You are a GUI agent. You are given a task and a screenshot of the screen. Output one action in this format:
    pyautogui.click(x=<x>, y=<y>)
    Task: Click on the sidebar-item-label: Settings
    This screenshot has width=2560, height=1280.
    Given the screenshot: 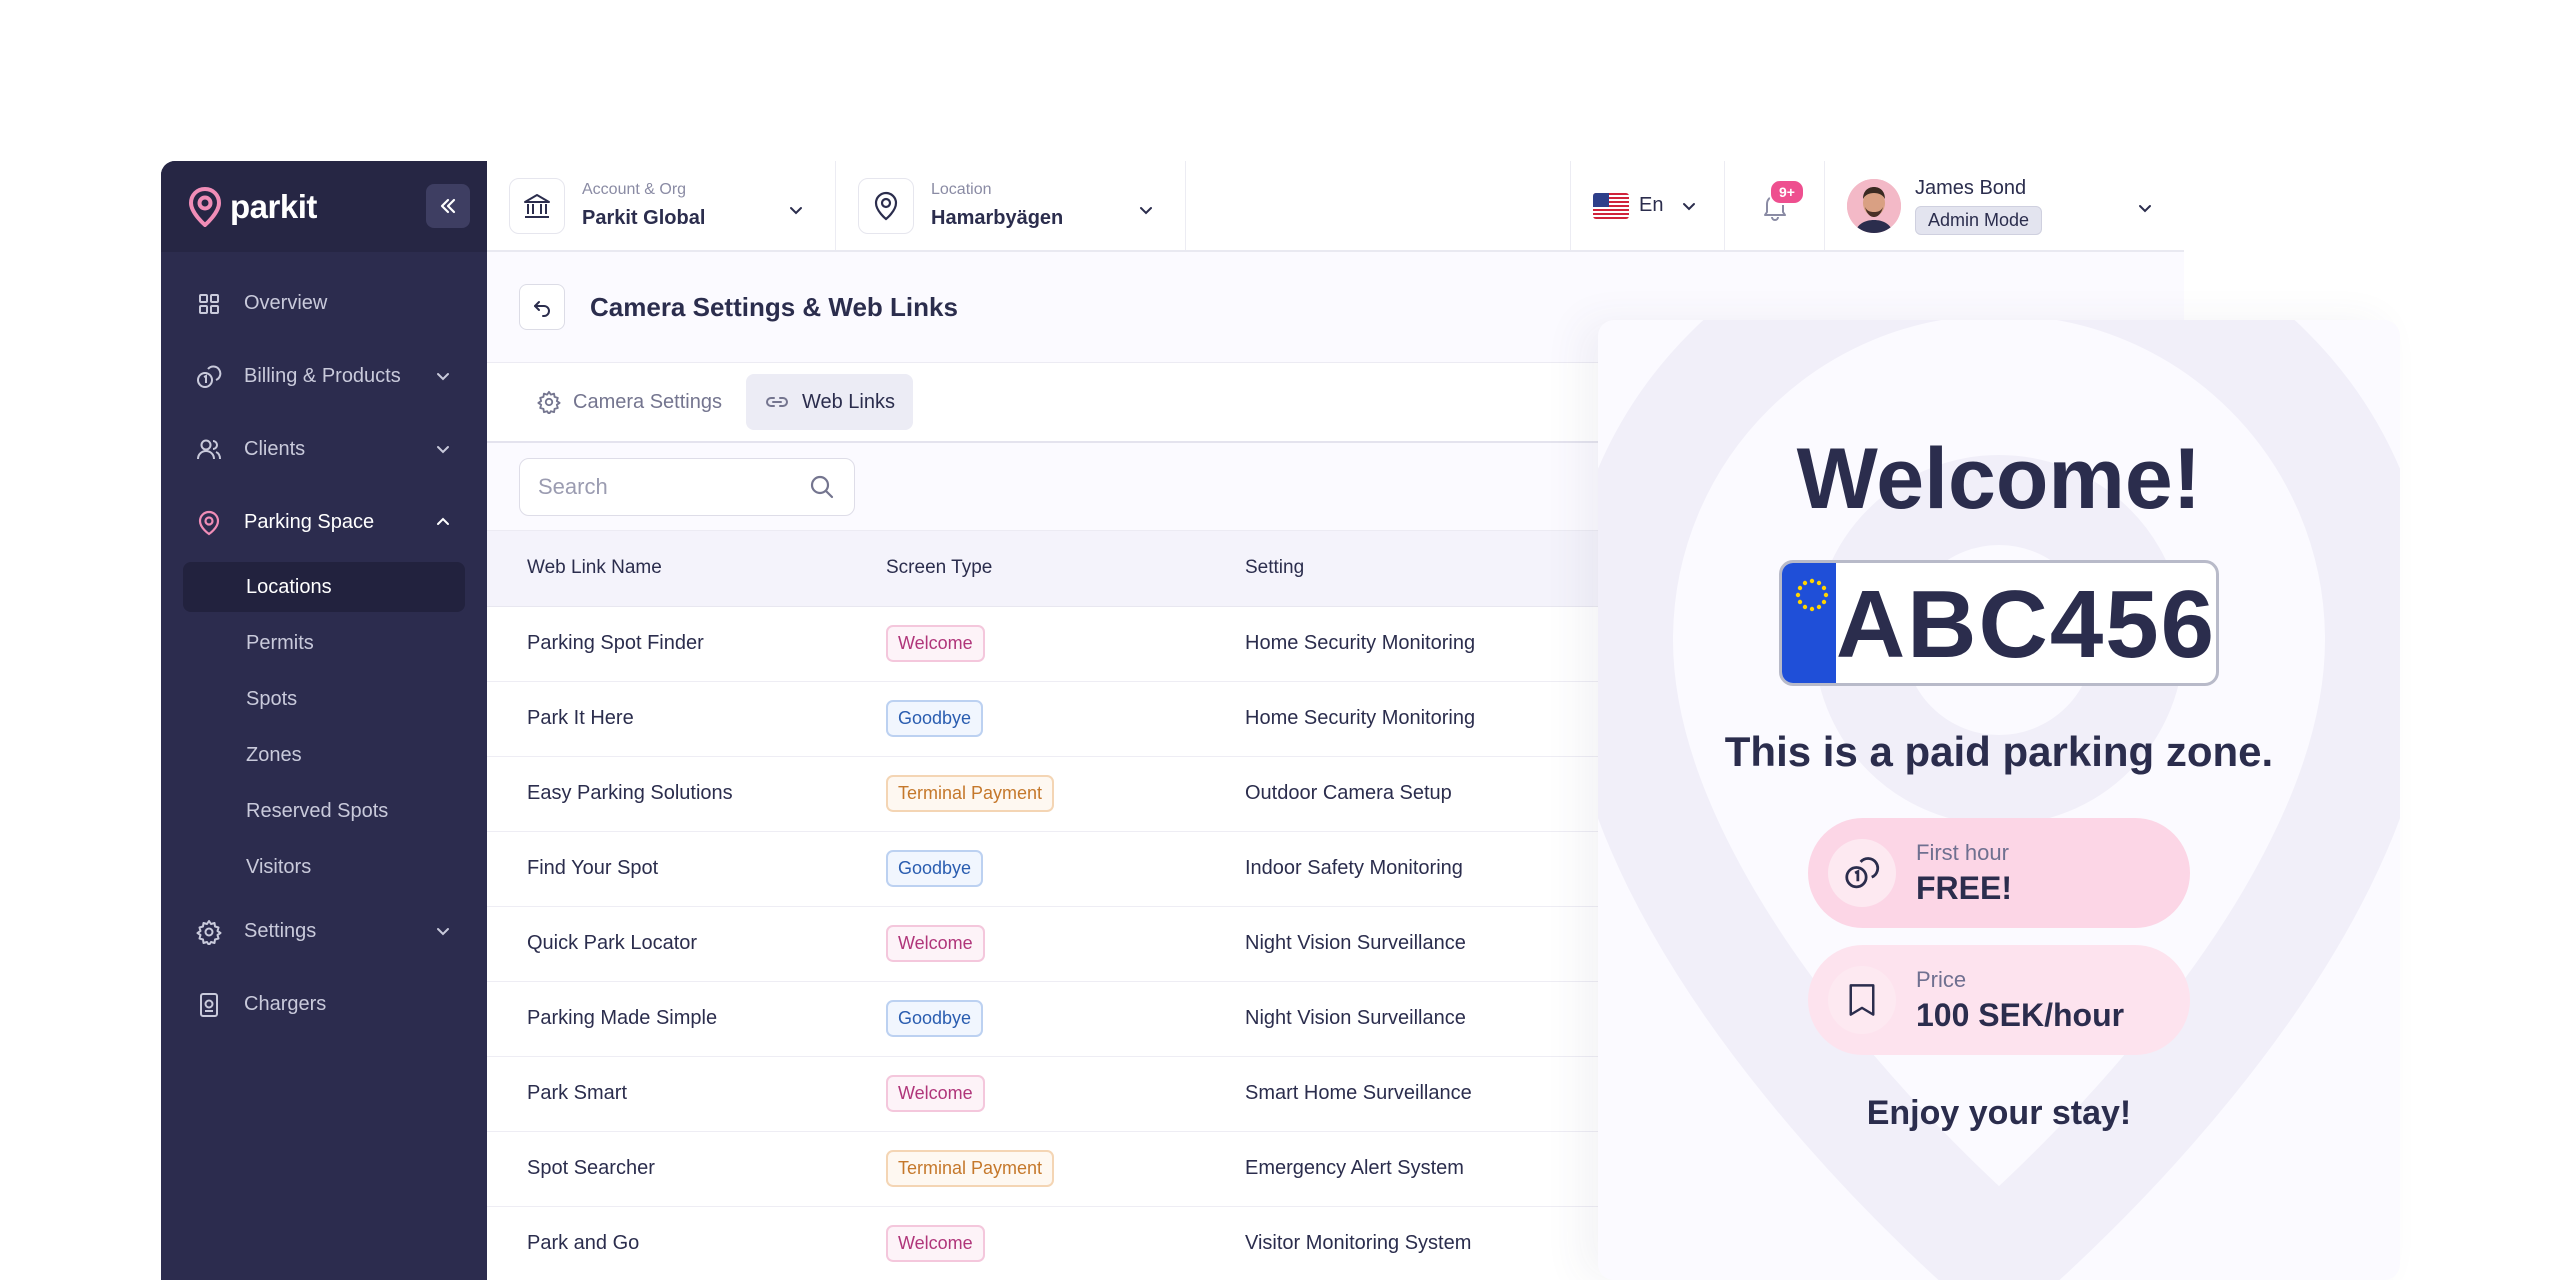 What is the action you would take?
    pyautogui.click(x=280, y=931)
    